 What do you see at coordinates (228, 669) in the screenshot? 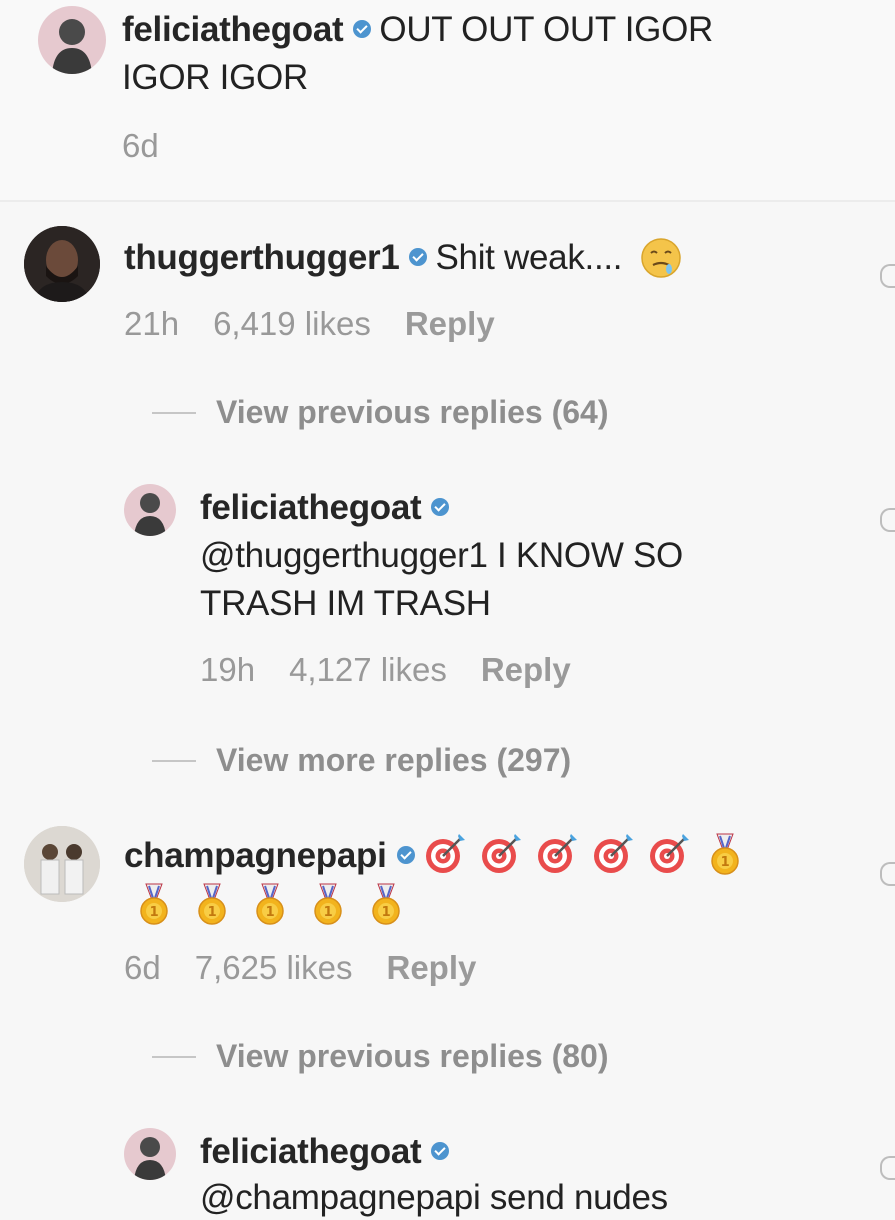
I see `reply-time: 19h` at bounding box center [228, 669].